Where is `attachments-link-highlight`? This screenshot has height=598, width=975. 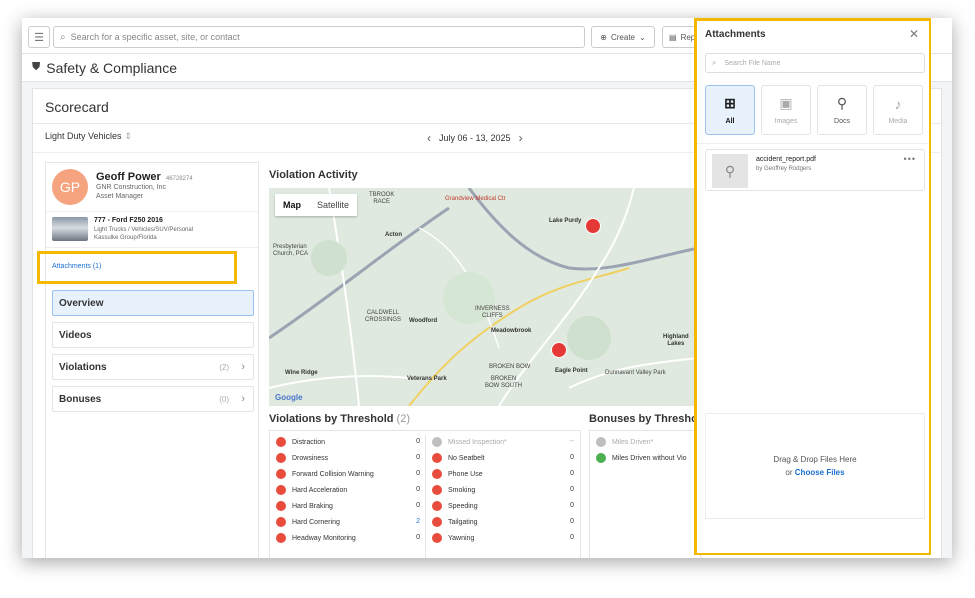
attachments-link-highlight is located at coordinates (137, 267).